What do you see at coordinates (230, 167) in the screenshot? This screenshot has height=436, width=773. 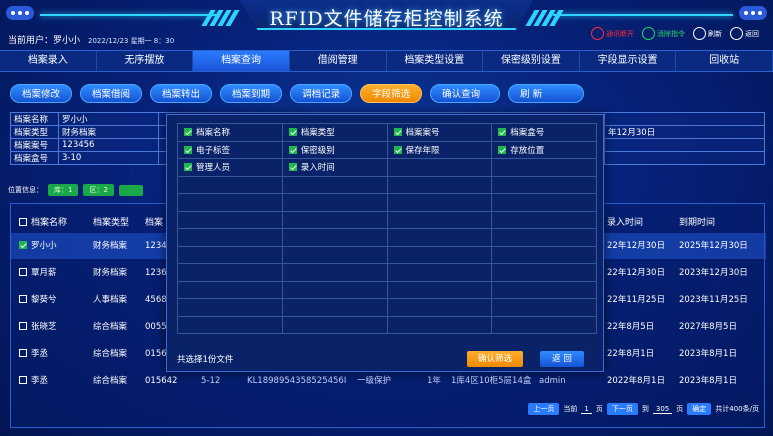 I see `field-option: 管理人员` at bounding box center [230, 167].